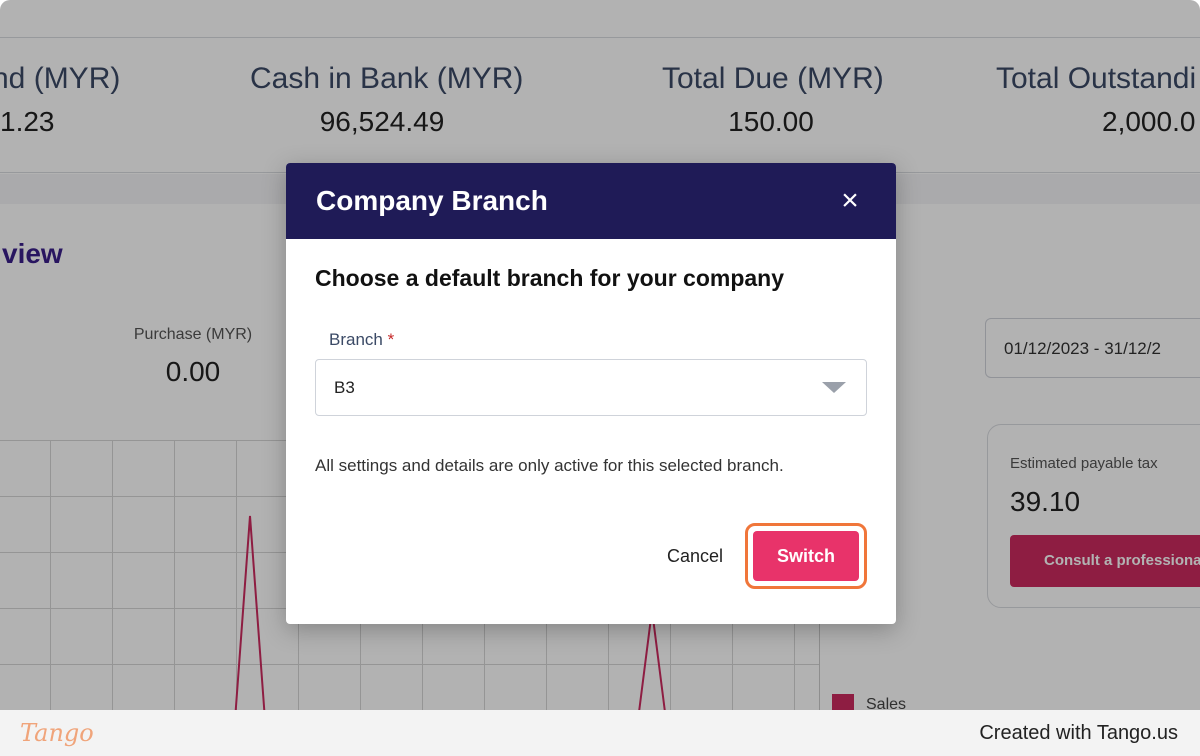 The height and width of the screenshot is (756, 1200). Describe the element at coordinates (57, 733) in the screenshot. I see `tango-logo: Tango` at that location.